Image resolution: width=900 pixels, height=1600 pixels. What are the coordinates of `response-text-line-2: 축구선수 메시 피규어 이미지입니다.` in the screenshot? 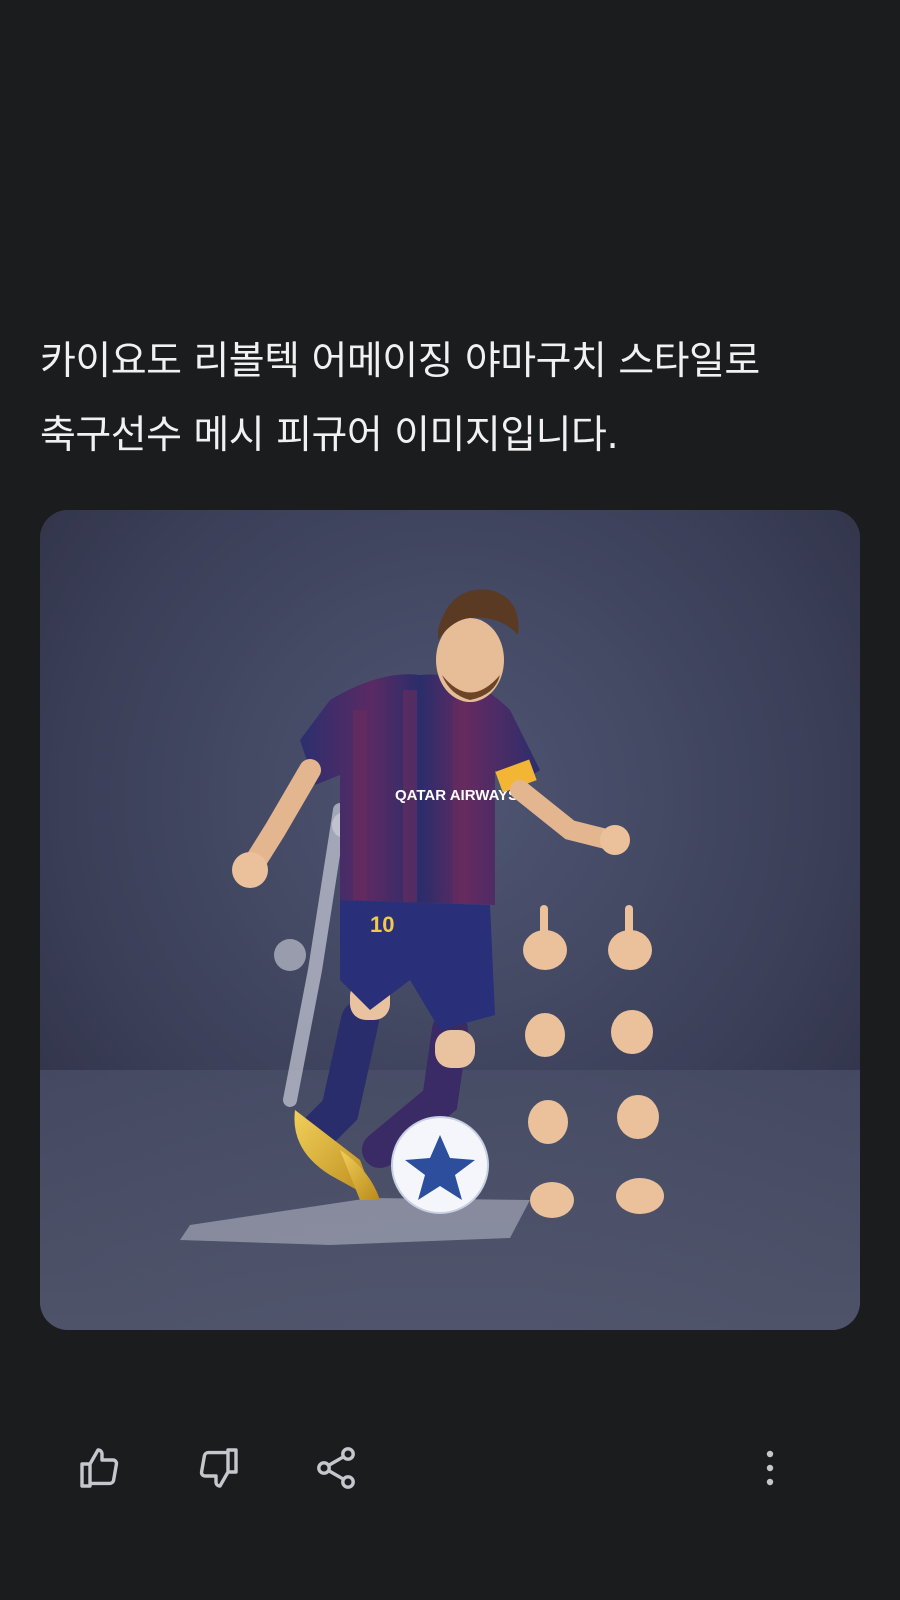 It's located at (329, 435).